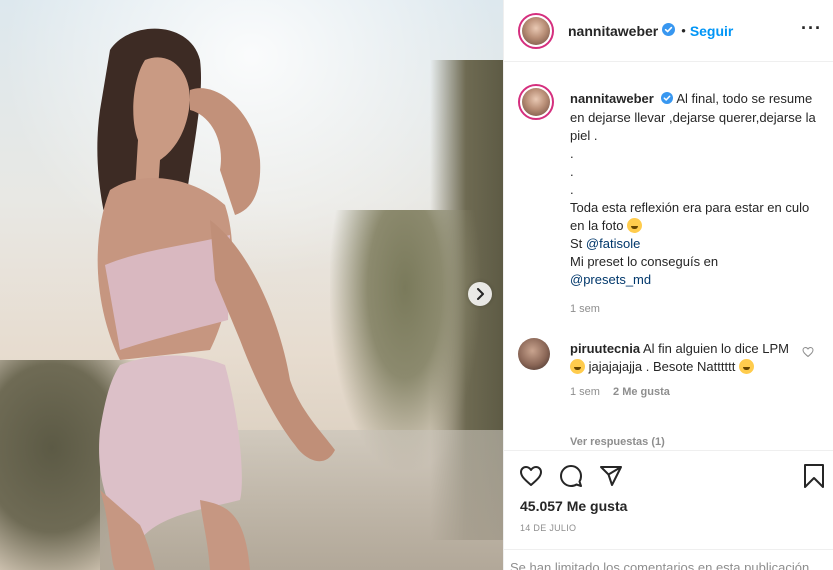  Describe the element at coordinates (612, 98) in the screenshot. I see `caption-author: nannitaweber` at that location.